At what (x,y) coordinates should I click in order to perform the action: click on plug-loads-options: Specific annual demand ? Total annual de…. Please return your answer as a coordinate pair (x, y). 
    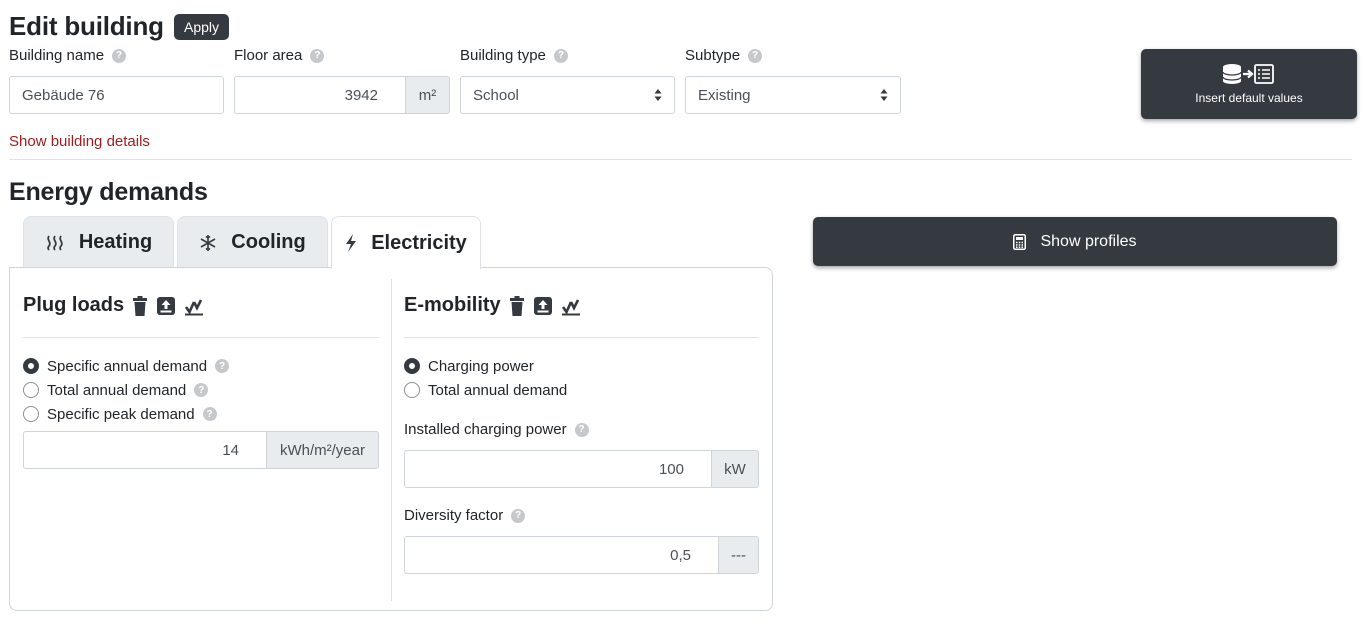
    Looking at the image, I should click on (126, 390).